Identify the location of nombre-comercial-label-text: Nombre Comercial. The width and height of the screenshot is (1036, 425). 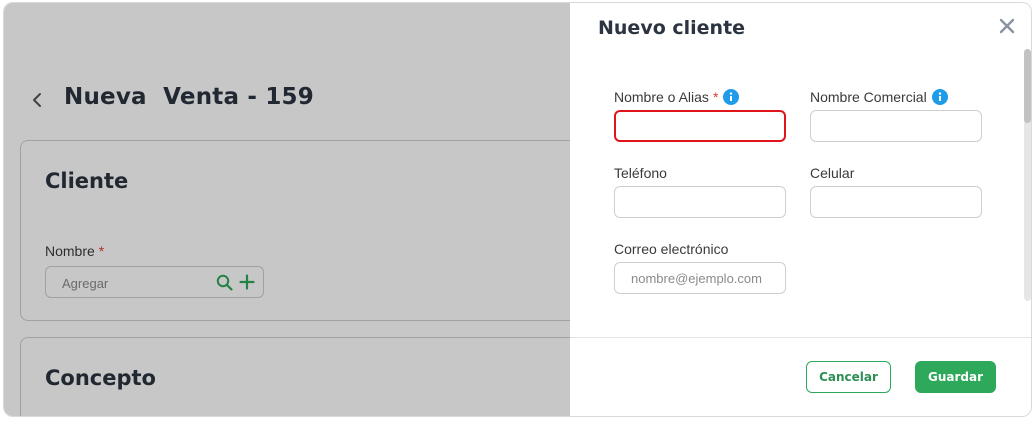
(868, 97).